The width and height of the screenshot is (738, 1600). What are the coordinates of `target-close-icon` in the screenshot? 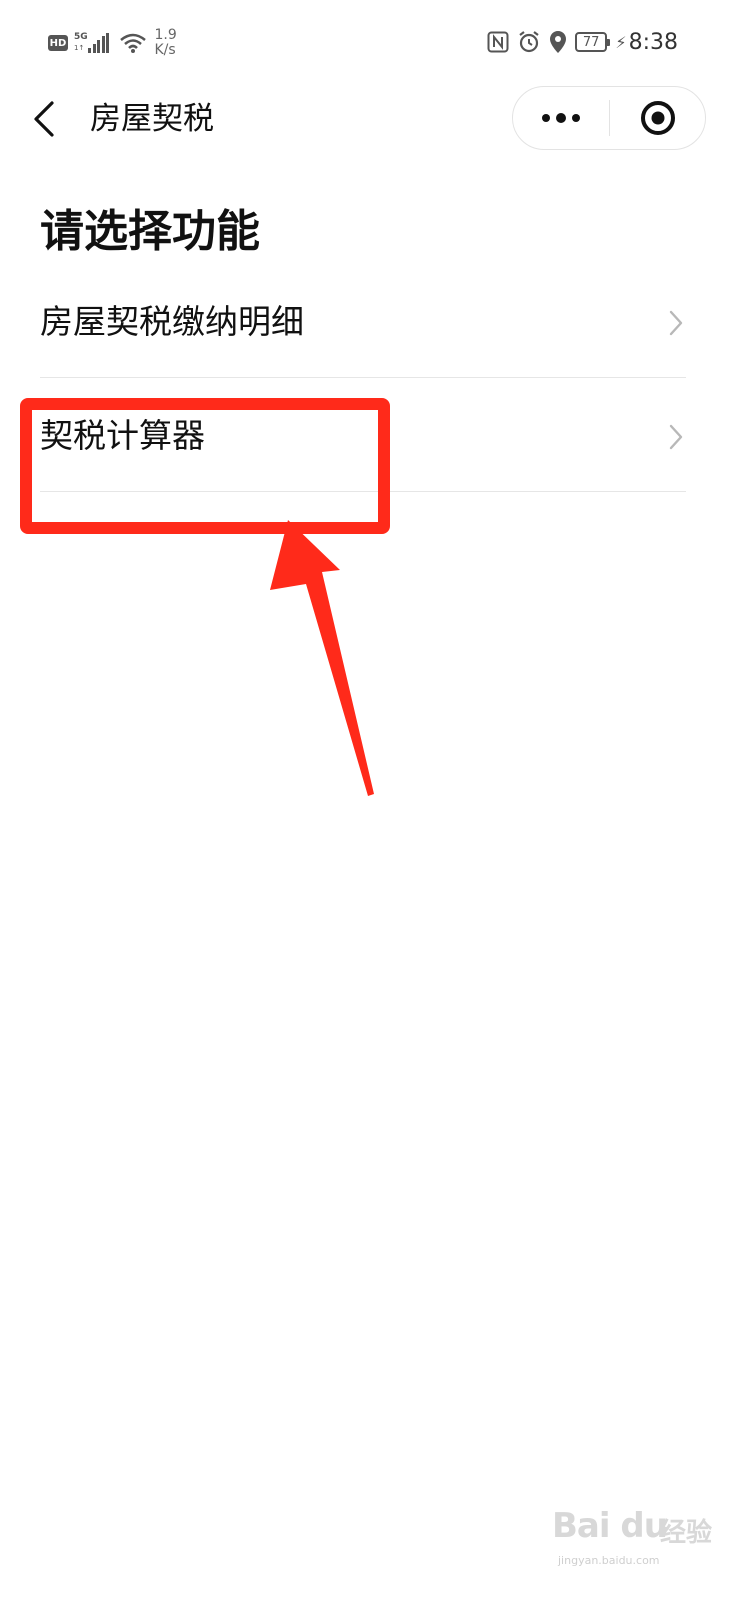 It's located at (657, 118).